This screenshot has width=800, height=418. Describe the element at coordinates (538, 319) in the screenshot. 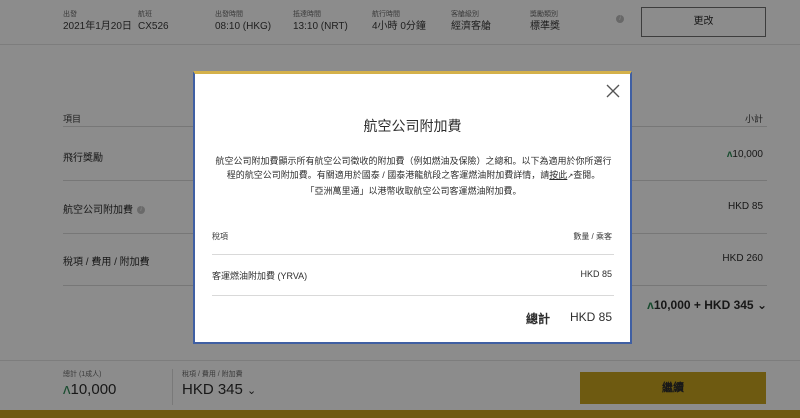

I see `modal-total-label: 總計` at that location.